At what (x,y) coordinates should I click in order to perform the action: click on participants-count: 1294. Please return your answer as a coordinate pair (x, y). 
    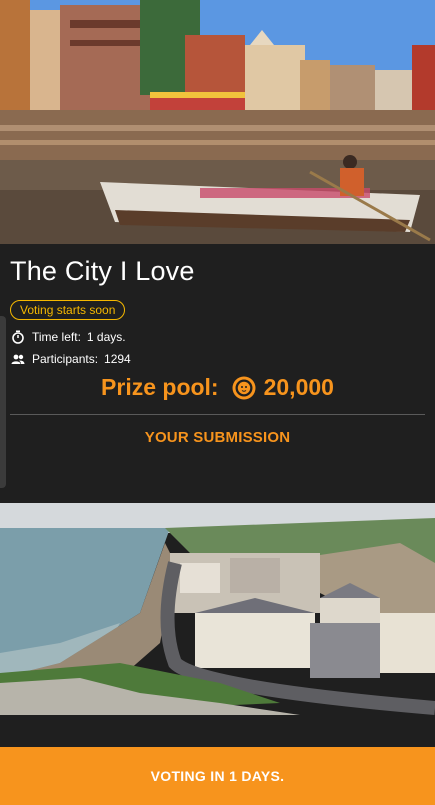
    Looking at the image, I should click on (117, 359).